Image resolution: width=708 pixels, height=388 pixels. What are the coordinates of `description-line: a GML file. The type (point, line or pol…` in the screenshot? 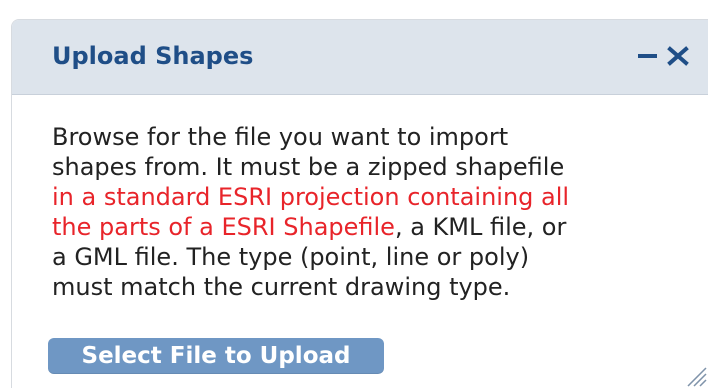 It's located at (291, 257).